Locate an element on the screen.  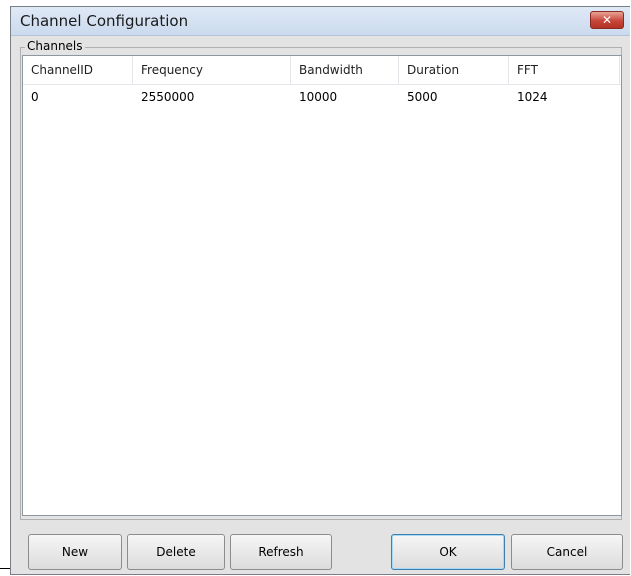
cancel-button: Cancel is located at coordinates (567, 552).